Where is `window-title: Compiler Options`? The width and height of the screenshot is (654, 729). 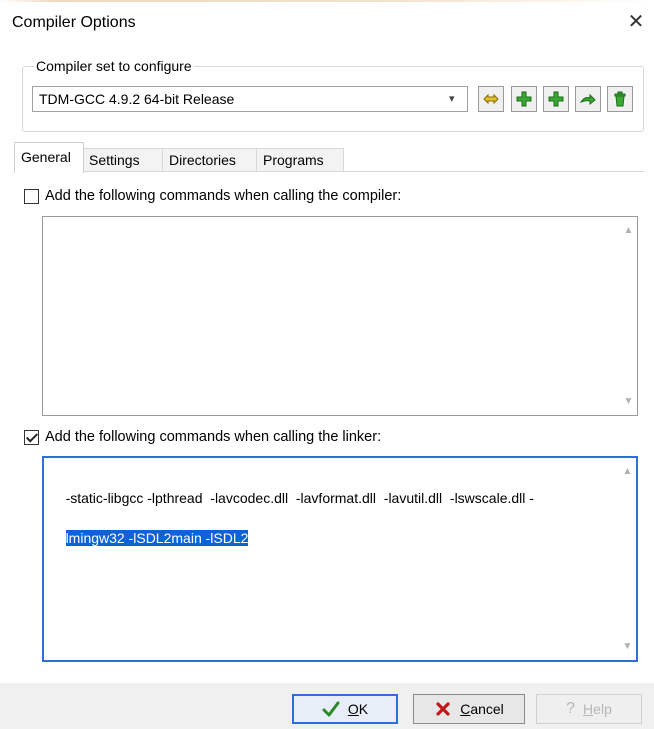 window-title: Compiler Options is located at coordinates (74, 22).